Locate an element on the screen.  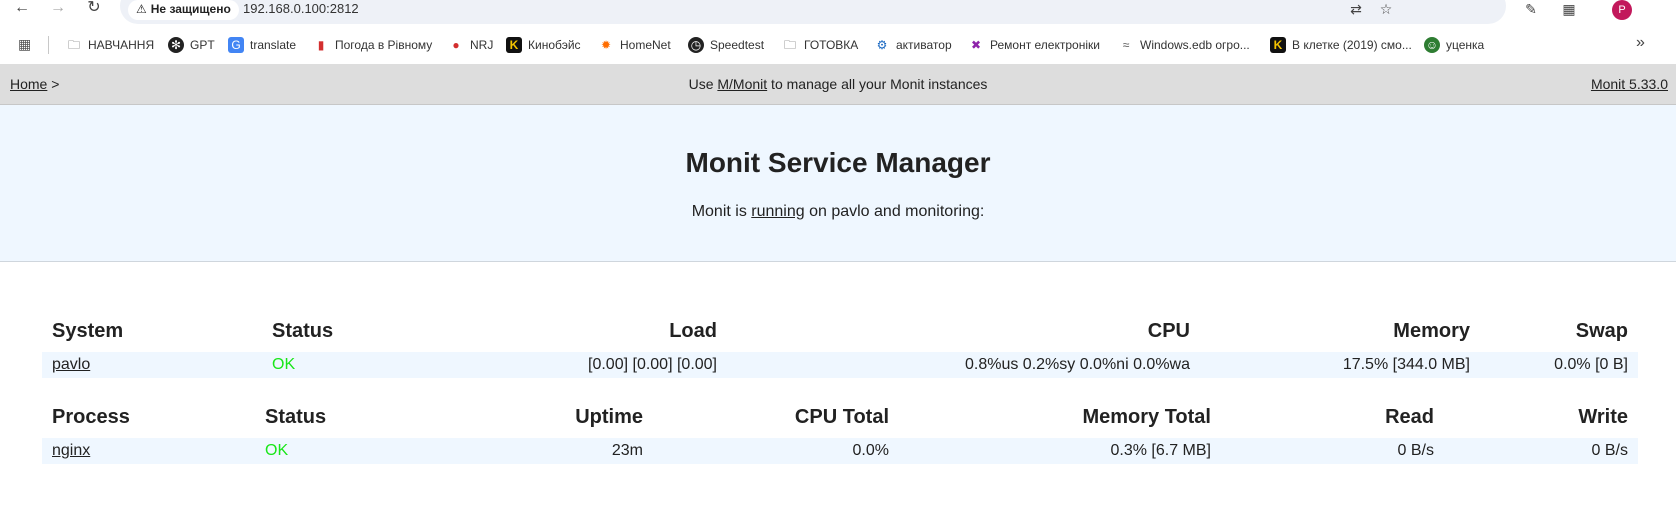
waveform-icon: ≈ is located at coordinates (1126, 45).